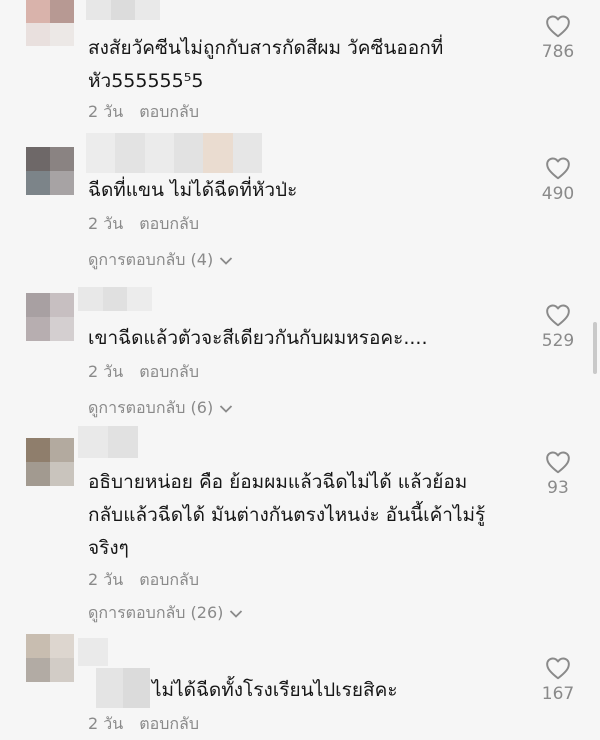  I want to click on like-button: 529, so click(558, 327).